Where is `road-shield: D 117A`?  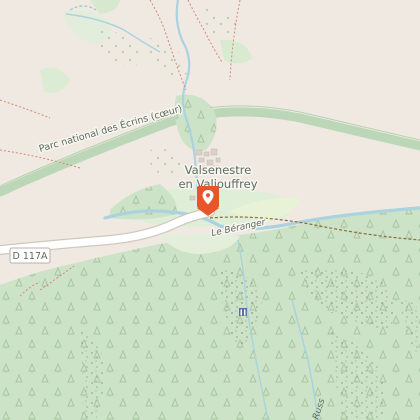 road-shield: D 117A is located at coordinates (30, 255).